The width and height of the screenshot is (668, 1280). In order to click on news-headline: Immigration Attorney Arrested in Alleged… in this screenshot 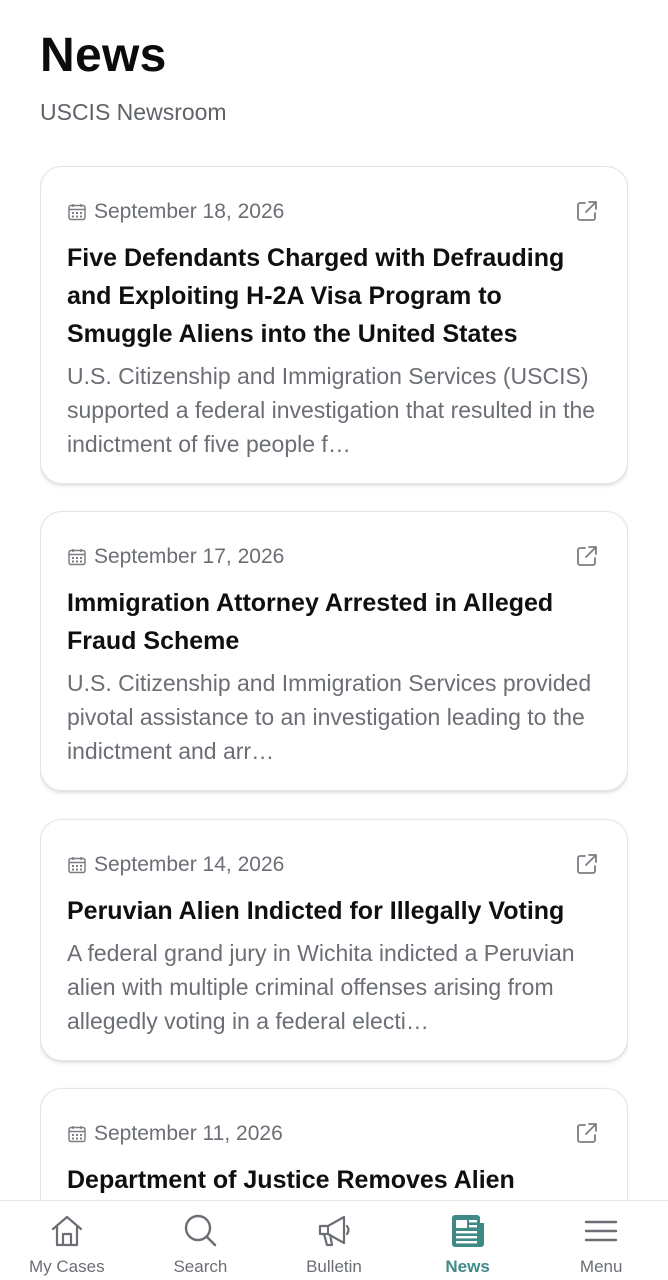, I will do `click(334, 622)`.